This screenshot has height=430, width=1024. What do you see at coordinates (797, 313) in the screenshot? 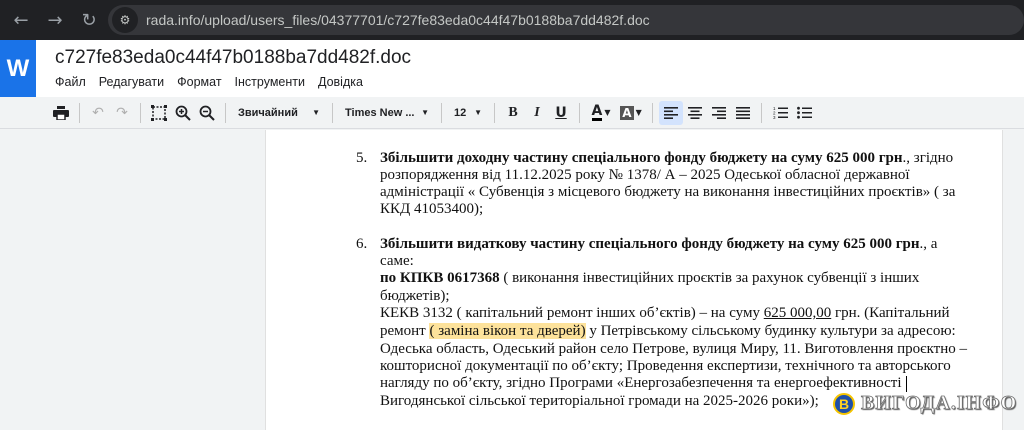
I see `underlined-amount: 625 000,00` at bounding box center [797, 313].